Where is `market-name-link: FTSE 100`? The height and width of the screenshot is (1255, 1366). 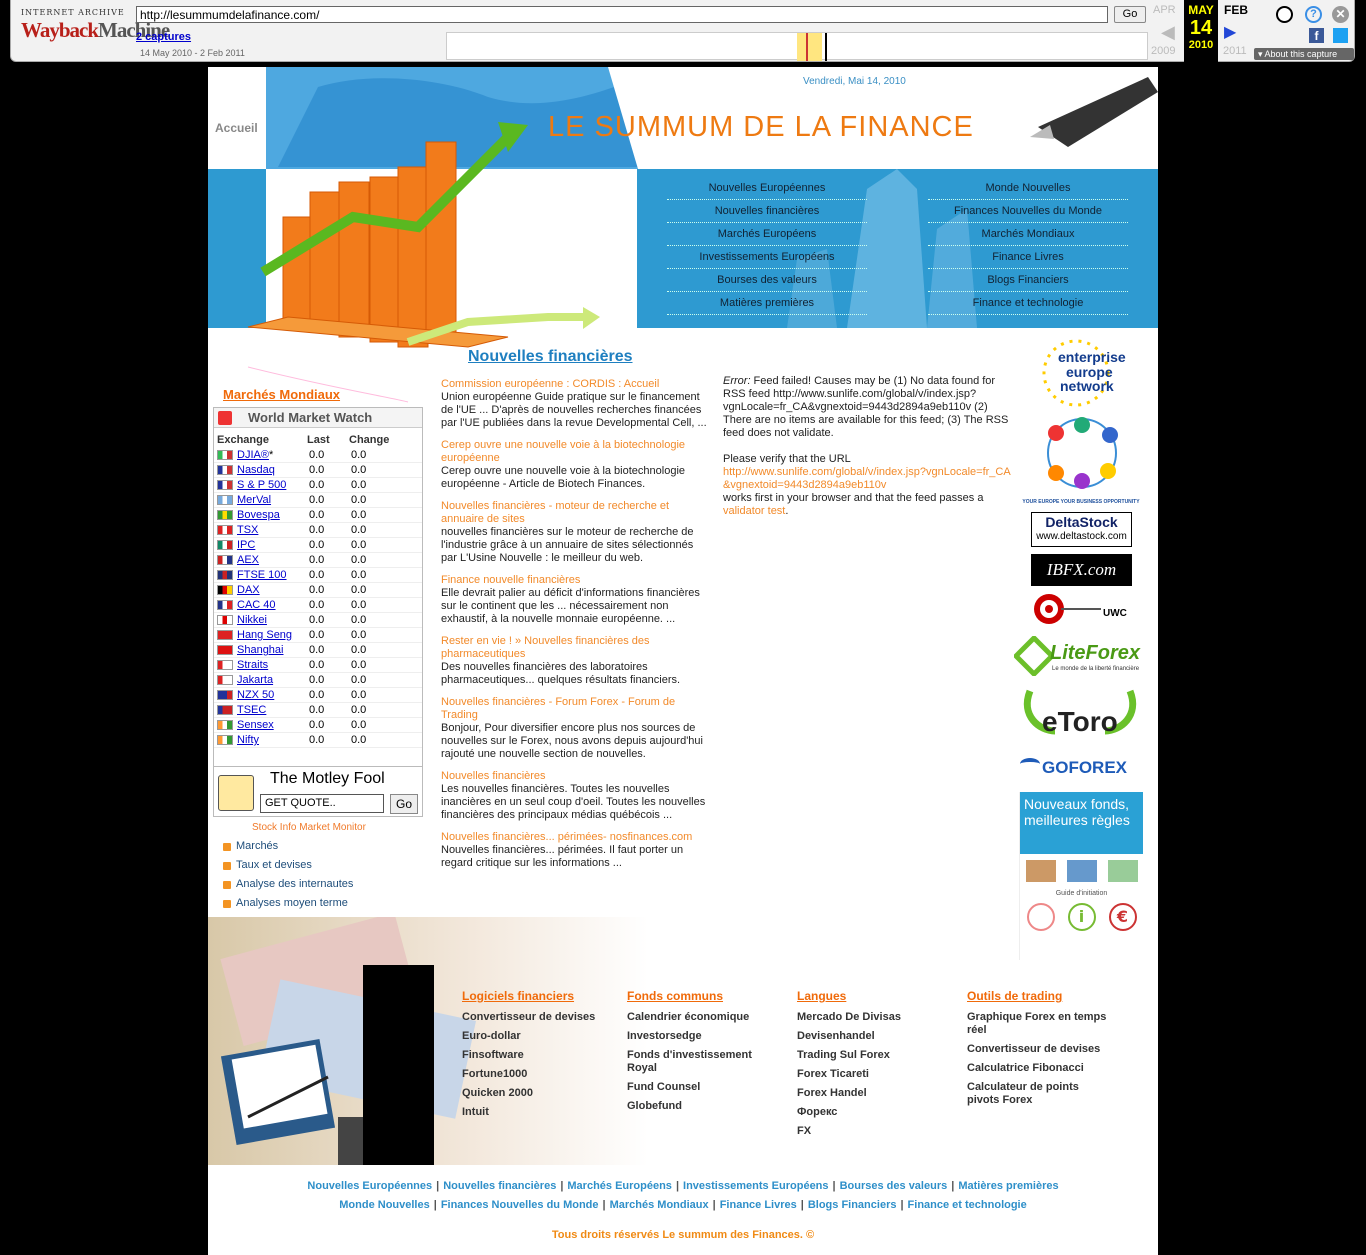
market-name-link: FTSE 100 is located at coordinates (273, 575).